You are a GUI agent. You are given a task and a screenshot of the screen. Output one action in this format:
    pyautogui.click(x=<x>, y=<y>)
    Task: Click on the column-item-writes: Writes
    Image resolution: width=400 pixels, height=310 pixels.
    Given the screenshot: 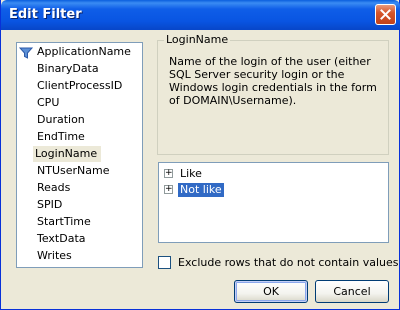 What is the action you would take?
    pyautogui.click(x=55, y=256)
    